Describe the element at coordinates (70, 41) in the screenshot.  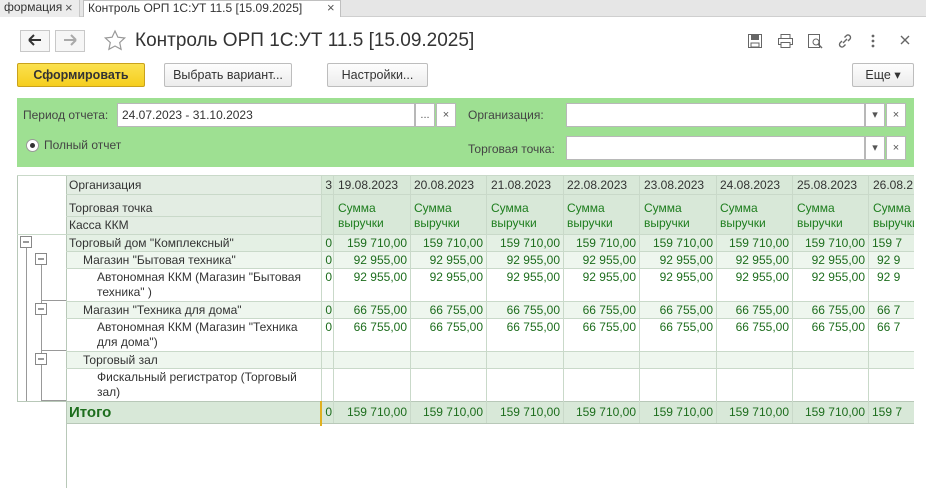
I see `forward-button` at that location.